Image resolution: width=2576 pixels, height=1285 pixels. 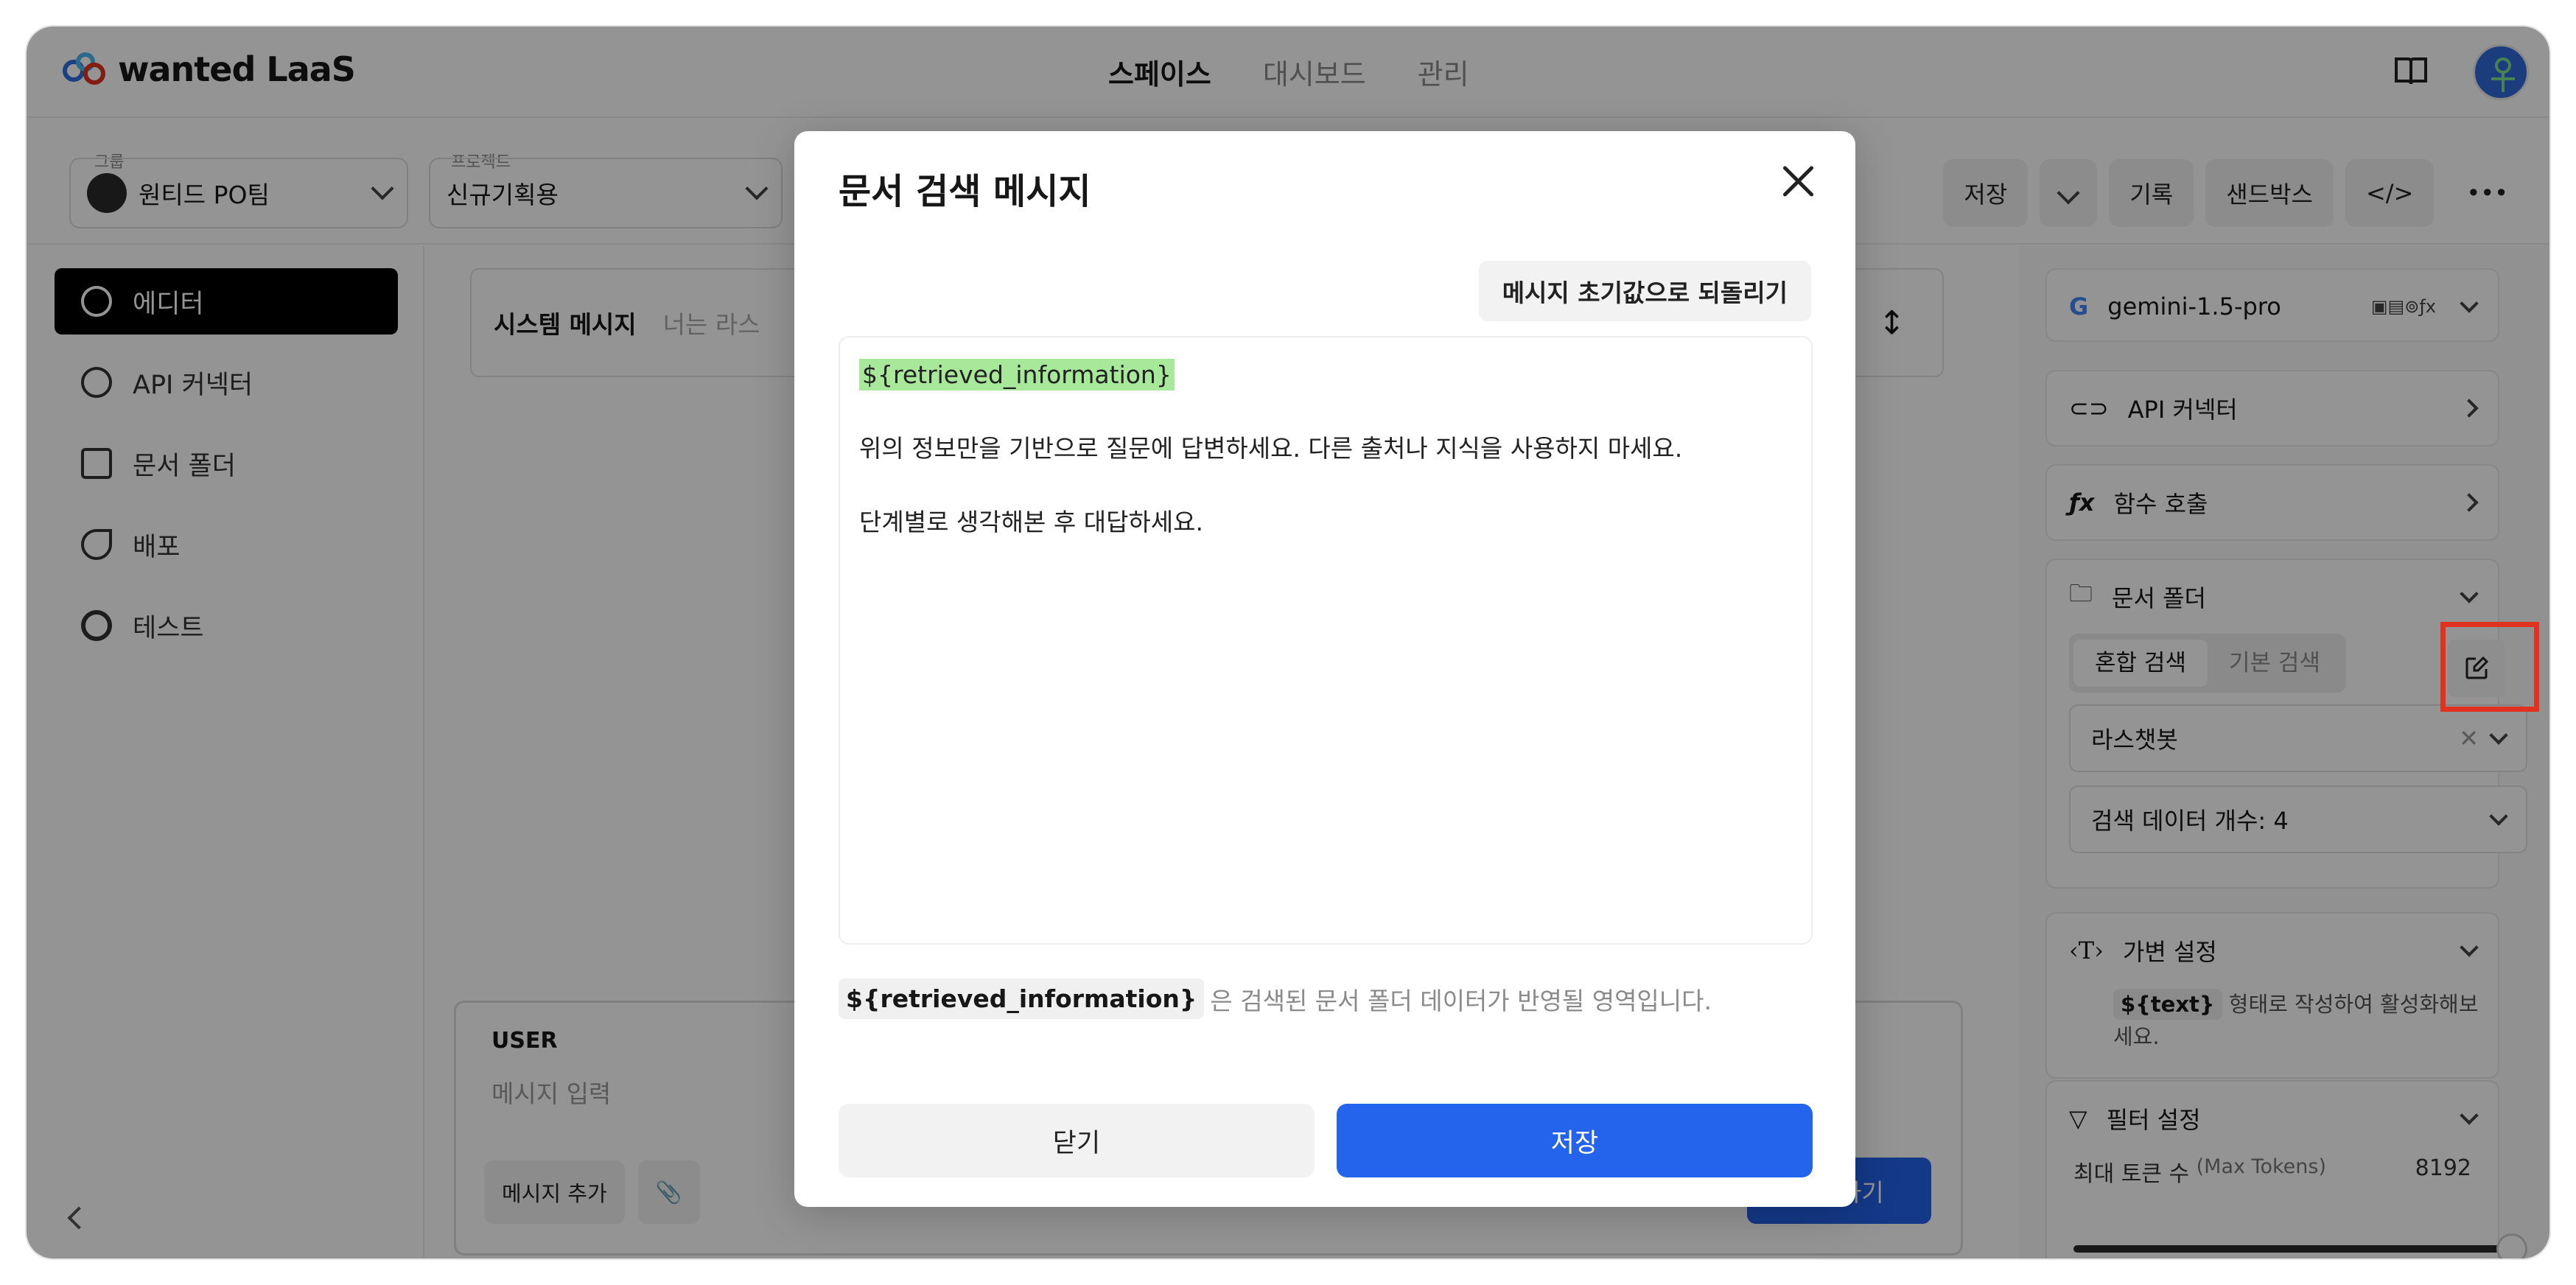 What do you see at coordinates (1077, 1140) in the screenshot?
I see `close-button: 닫기` at bounding box center [1077, 1140].